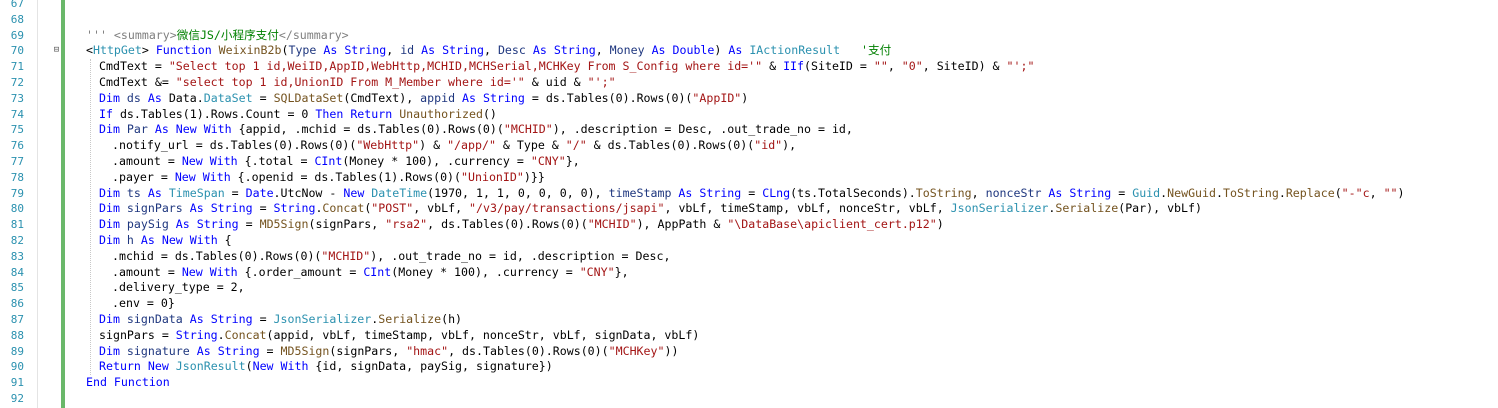  Describe the element at coordinates (832, 224) in the screenshot. I see `code-token: "\DataBase\apiclient_cert.p12"` at that location.